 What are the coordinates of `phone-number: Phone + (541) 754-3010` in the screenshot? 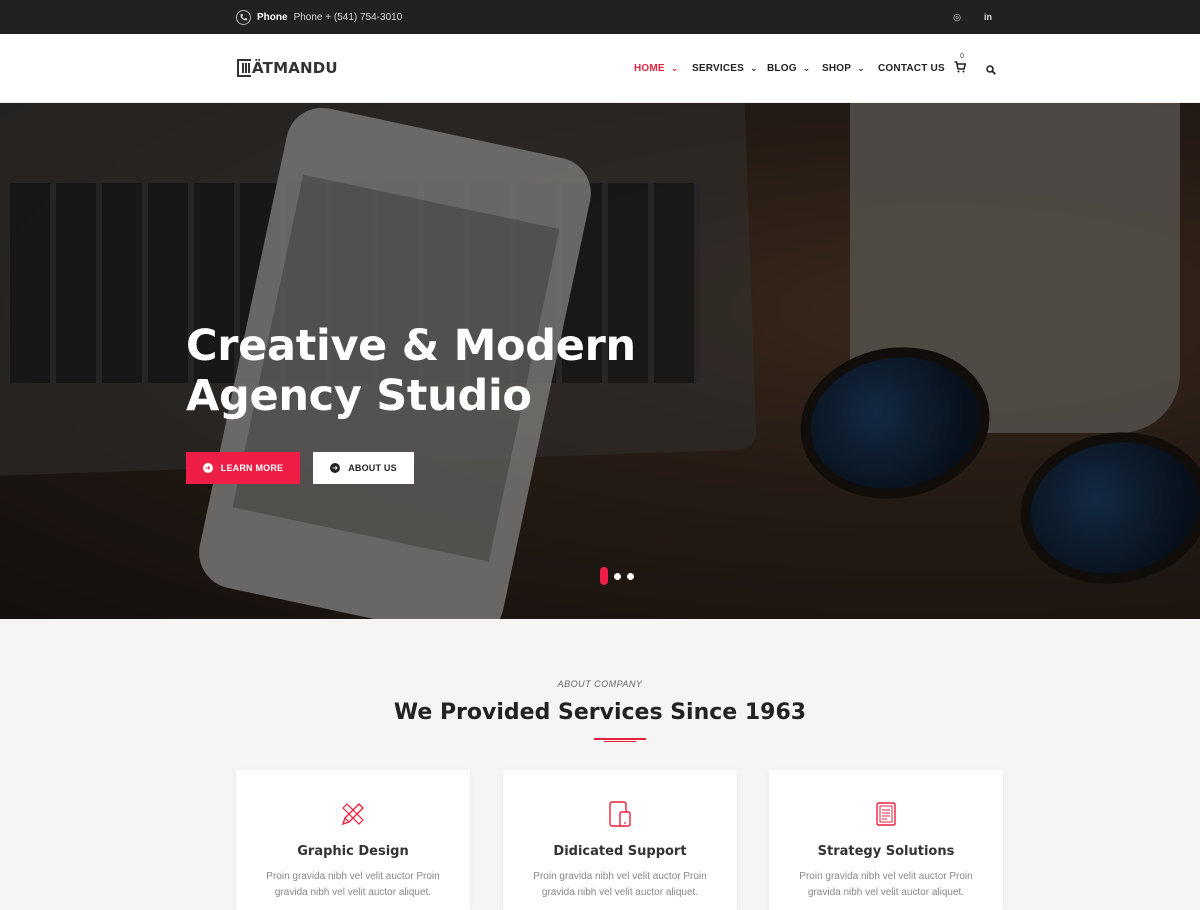 It's located at (348, 17).